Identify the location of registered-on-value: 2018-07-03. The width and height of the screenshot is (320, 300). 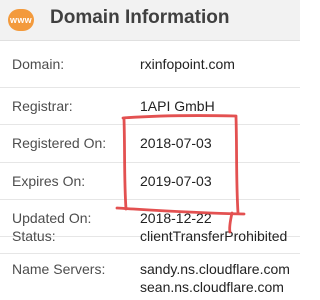
(176, 143).